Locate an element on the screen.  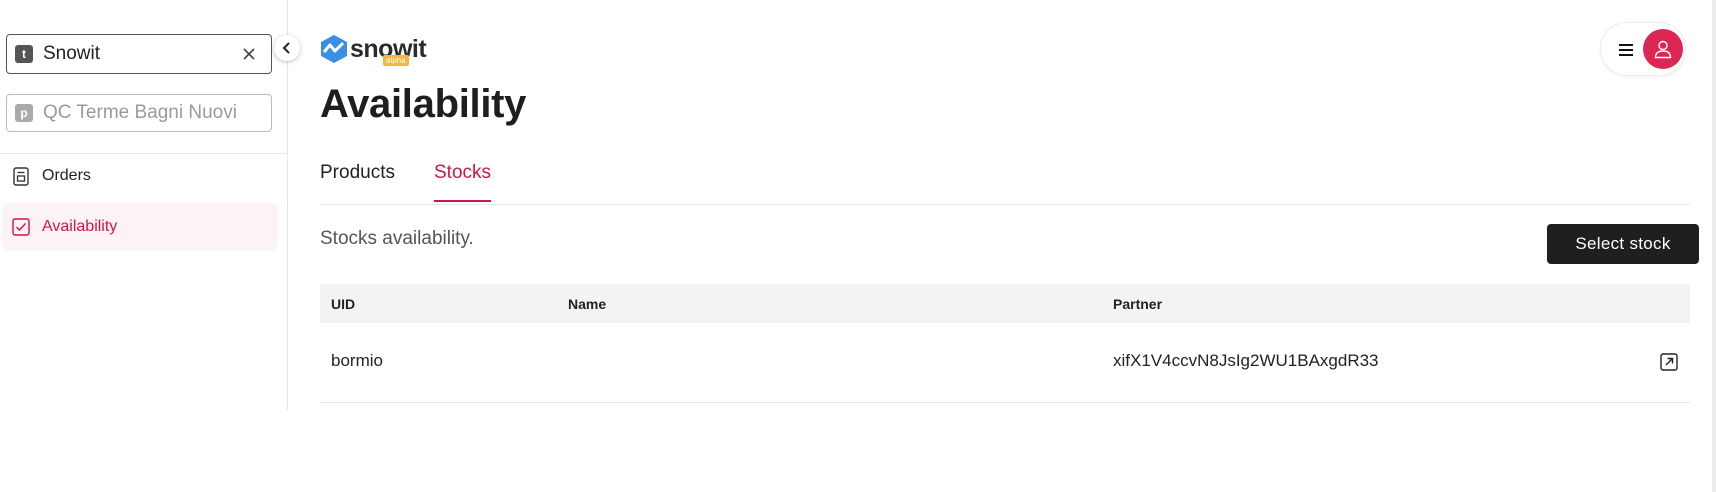
collapse-sidebar-button is located at coordinates (287, 48).